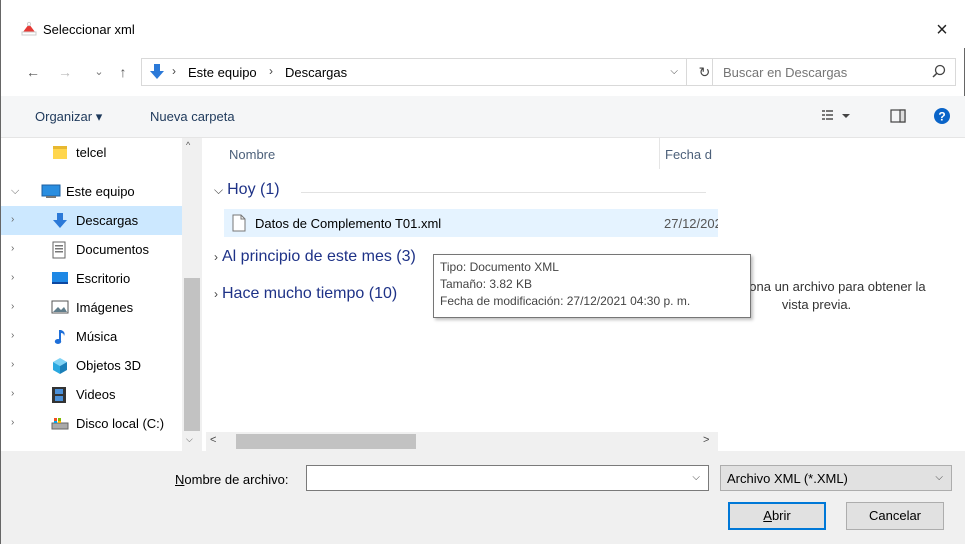 The image size is (965, 544). I want to click on open-button: Abrir, so click(777, 516).